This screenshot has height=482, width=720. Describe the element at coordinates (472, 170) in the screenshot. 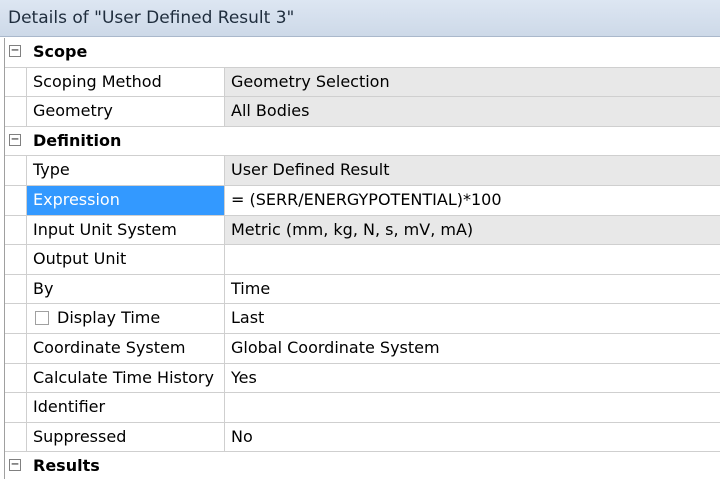

I see `property-value: User Defined Result` at that location.